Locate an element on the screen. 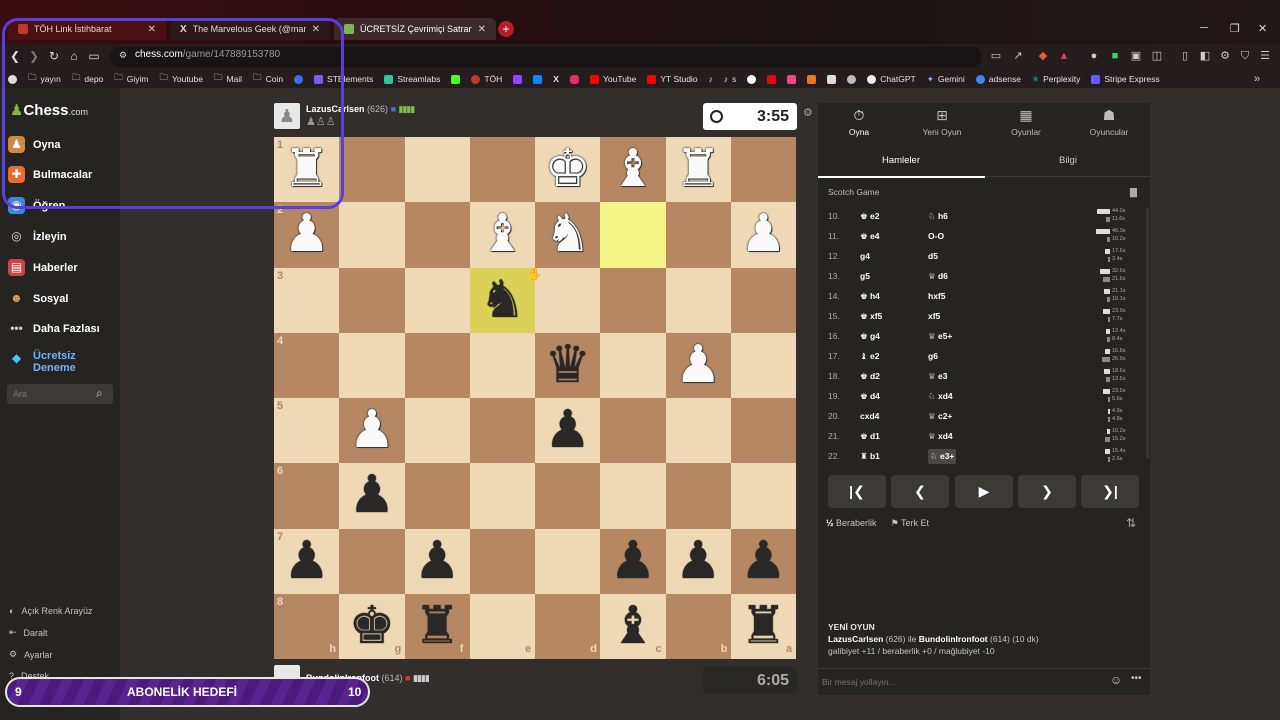  draw-button: ½ Beraberlik is located at coordinates (851, 523).